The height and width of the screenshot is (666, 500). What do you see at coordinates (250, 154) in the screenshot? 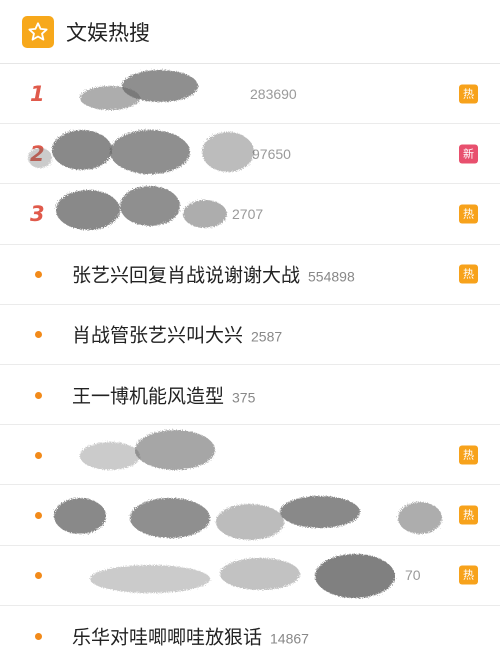
I see `hot-search-item-2: 2 97650 新` at bounding box center [250, 154].